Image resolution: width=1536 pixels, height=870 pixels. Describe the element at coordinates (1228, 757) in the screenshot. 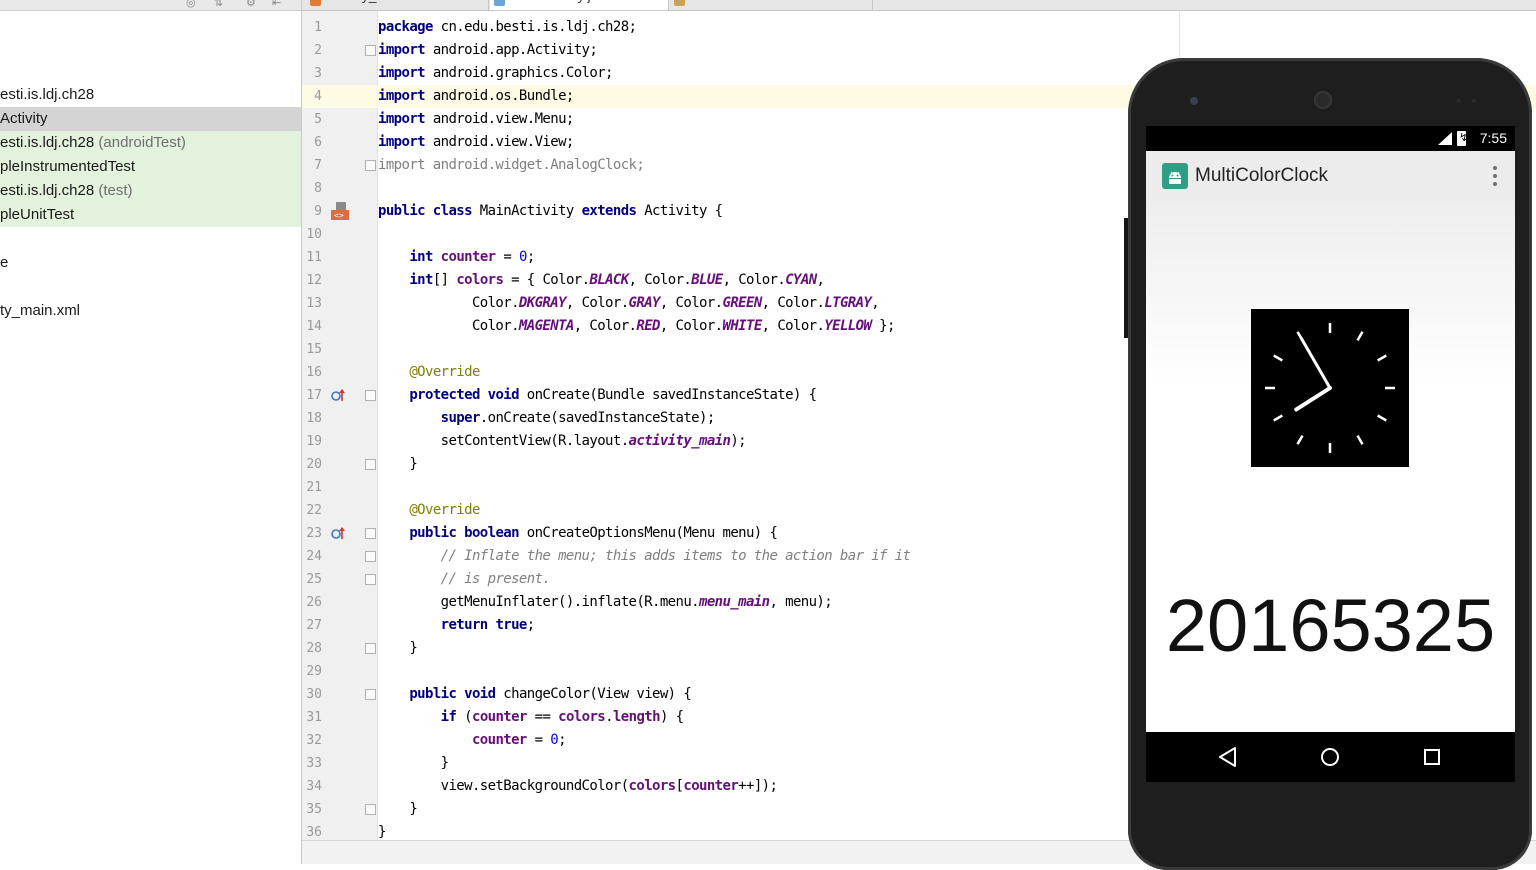

I see `back-icon` at that location.